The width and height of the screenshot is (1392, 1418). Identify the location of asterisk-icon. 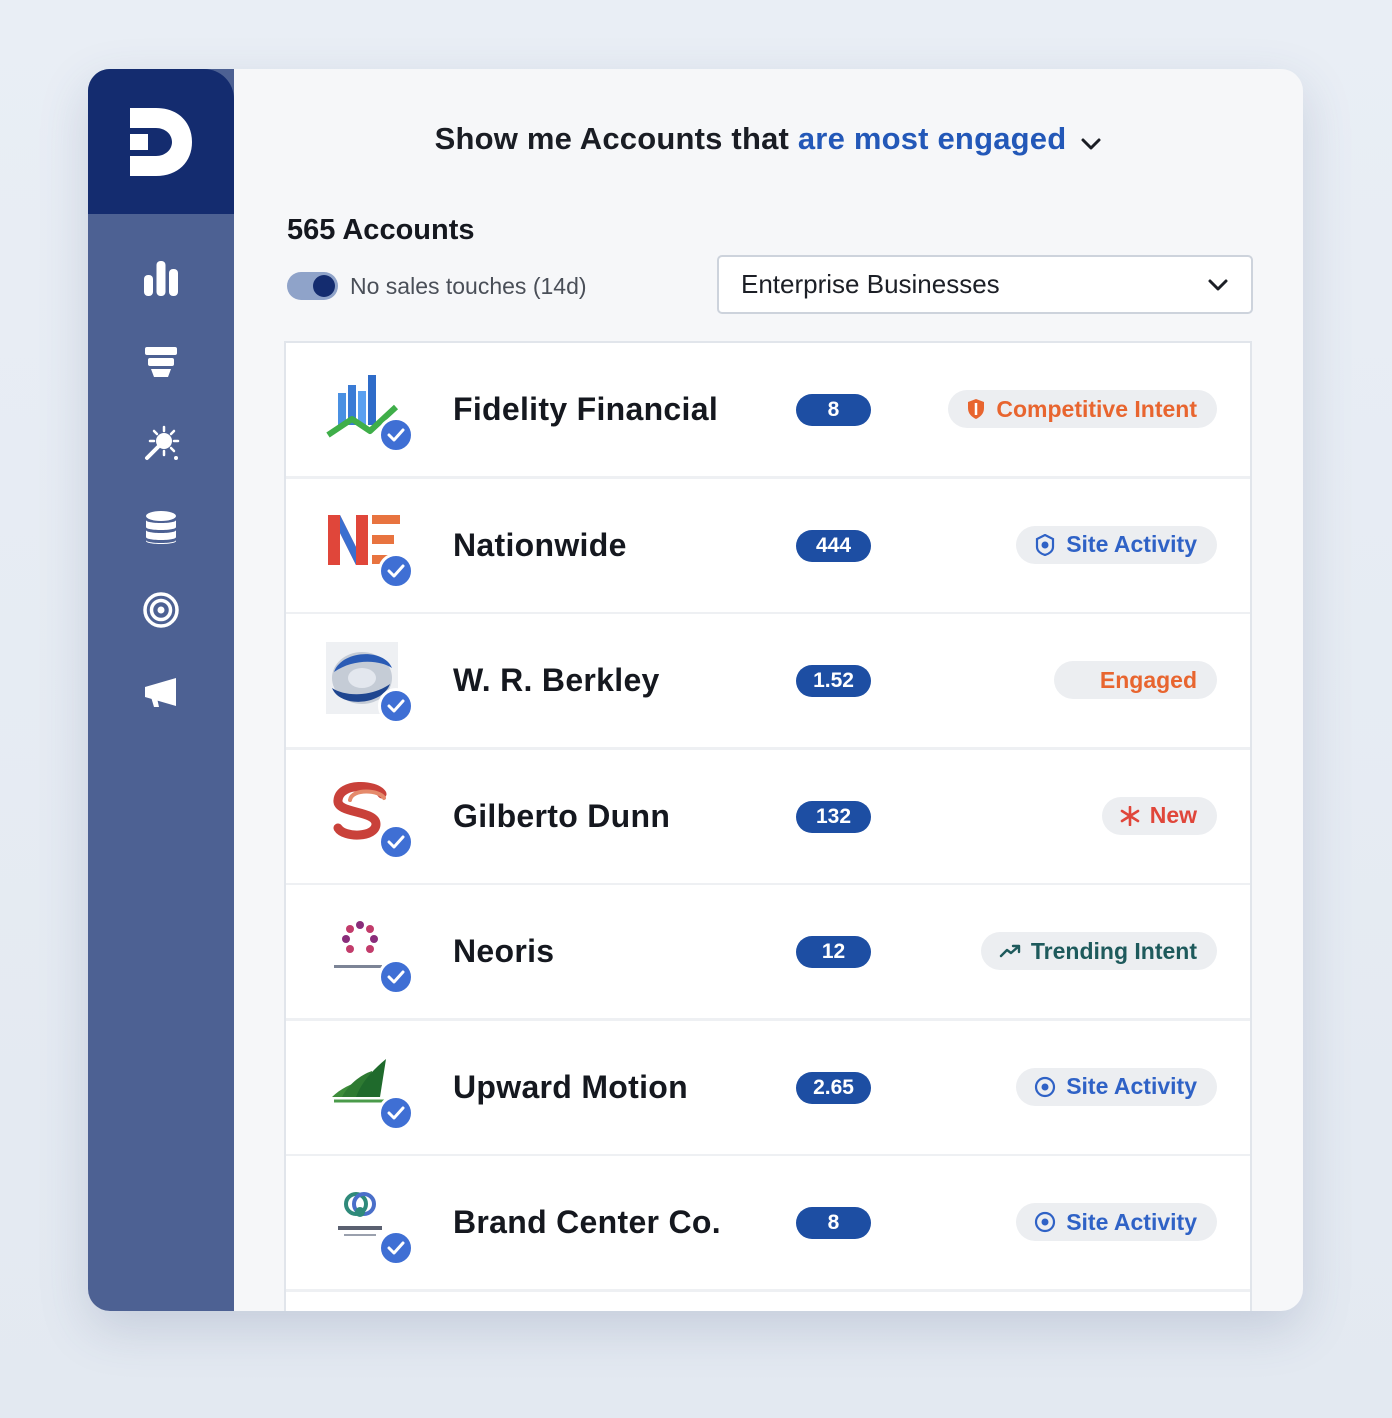
(1130, 815).